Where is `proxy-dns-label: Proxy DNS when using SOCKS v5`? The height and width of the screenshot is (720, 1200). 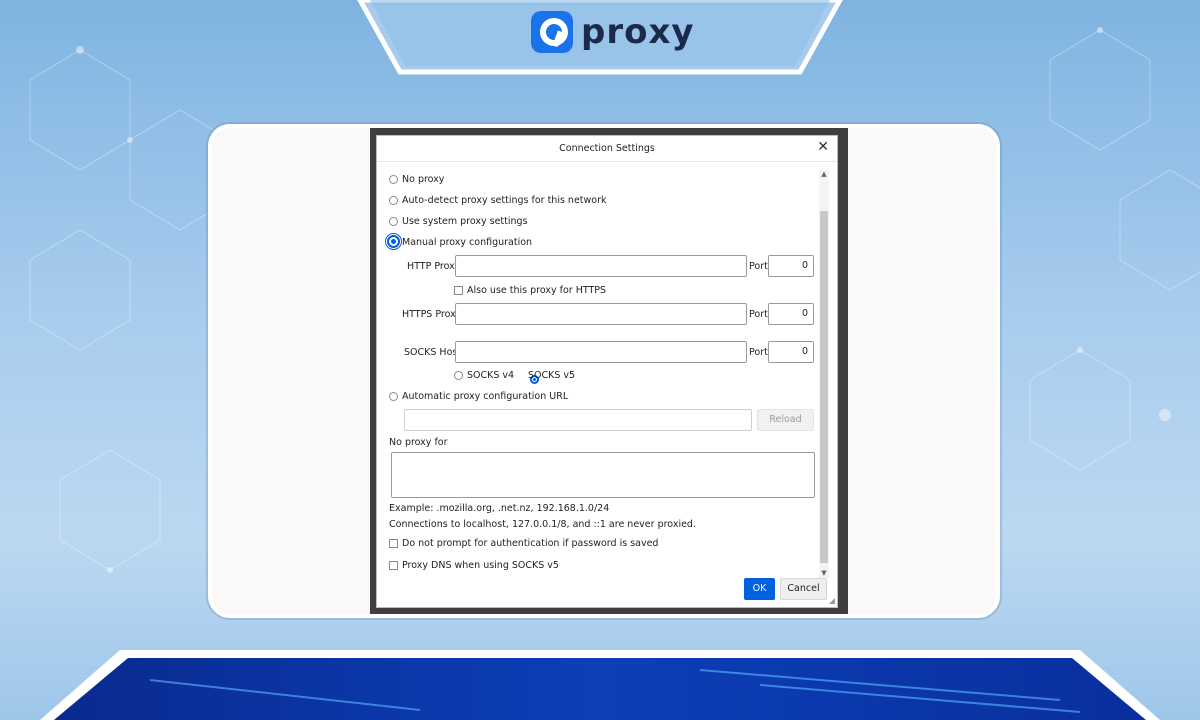 proxy-dns-label: Proxy DNS when using SOCKS v5 is located at coordinates (480, 565).